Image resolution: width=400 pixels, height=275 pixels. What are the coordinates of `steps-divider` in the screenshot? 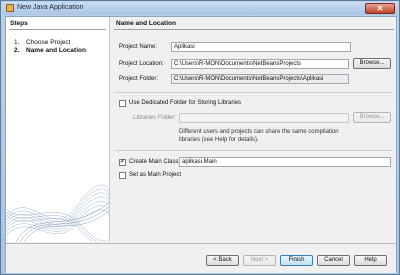 It's located at (57, 29).